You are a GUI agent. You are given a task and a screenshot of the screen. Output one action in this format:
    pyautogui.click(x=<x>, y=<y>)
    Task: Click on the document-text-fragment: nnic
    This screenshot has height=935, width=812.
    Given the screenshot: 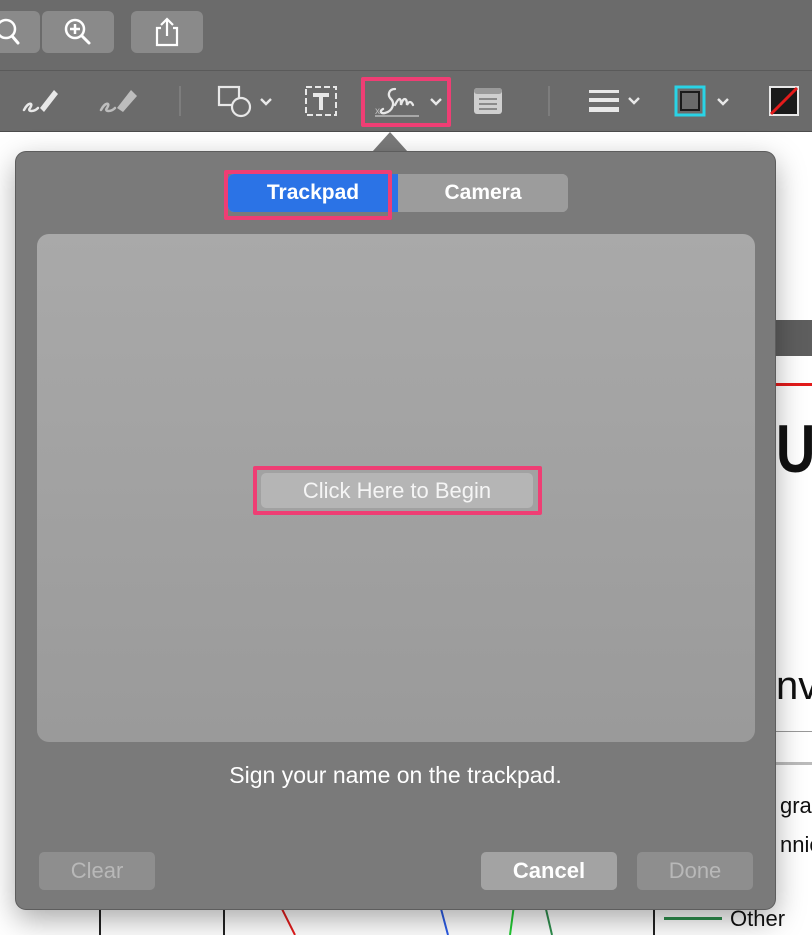 What is the action you would take?
    pyautogui.click(x=796, y=844)
    